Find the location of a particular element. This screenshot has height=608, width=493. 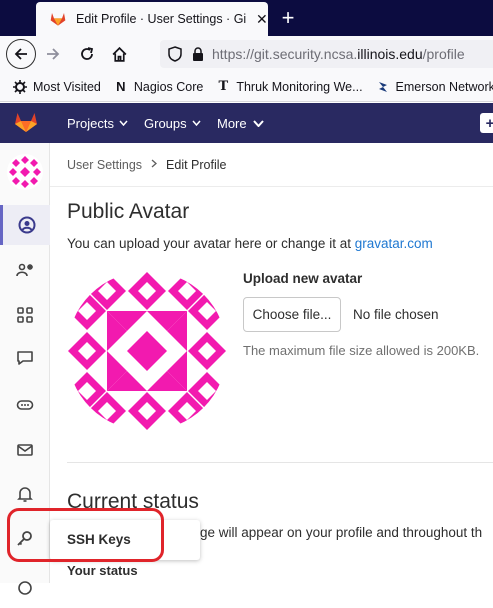

user-avatar-small is located at coordinates (25, 172).